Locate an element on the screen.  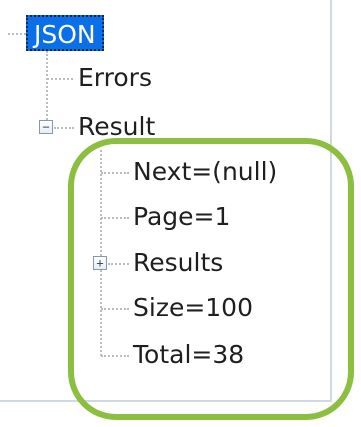
minus-box-icon: − is located at coordinates (46, 127).